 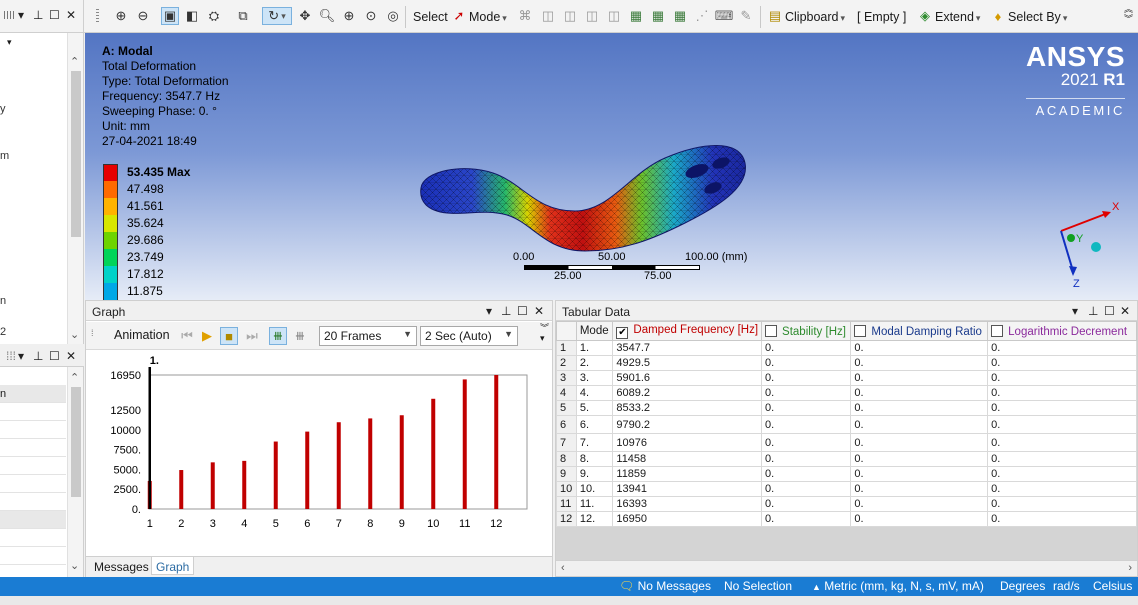 I want to click on zoom-in-icon: ⊕, so click(x=121, y=16).